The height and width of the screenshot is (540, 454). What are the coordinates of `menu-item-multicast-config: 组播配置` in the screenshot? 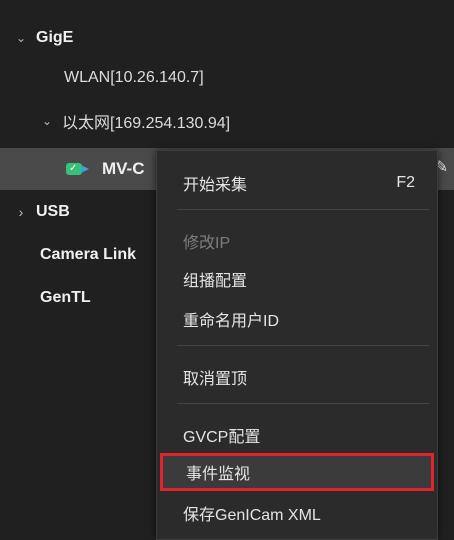 It's located at (297, 279).